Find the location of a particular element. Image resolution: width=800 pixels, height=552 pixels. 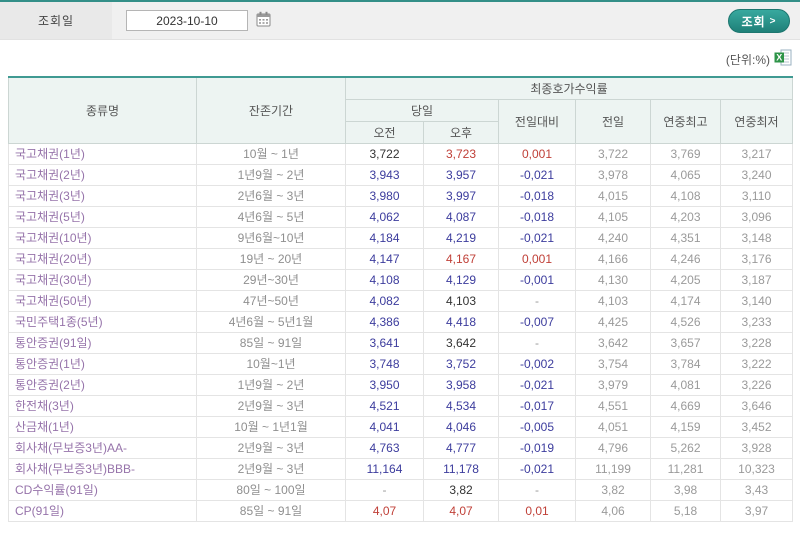

cell-year-low: 3,226 is located at coordinates (756, 384).